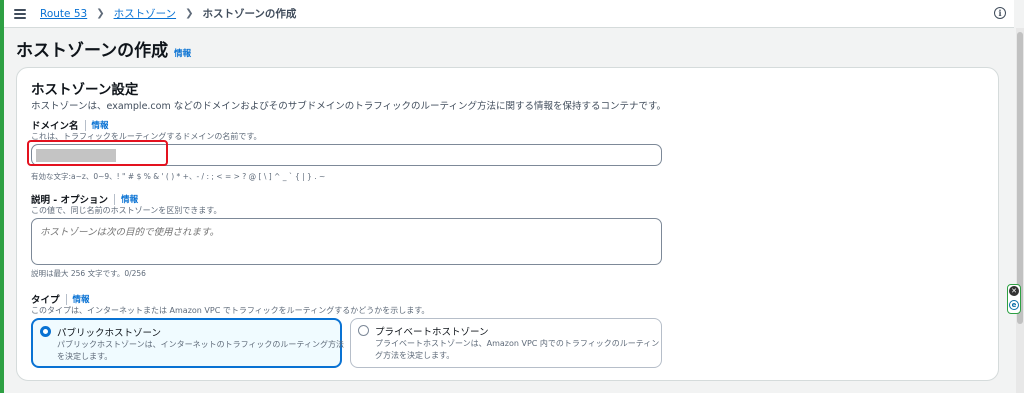  Describe the element at coordinates (63, 14) in the screenshot. I see `breadcrumb-route53: Route 53` at that location.